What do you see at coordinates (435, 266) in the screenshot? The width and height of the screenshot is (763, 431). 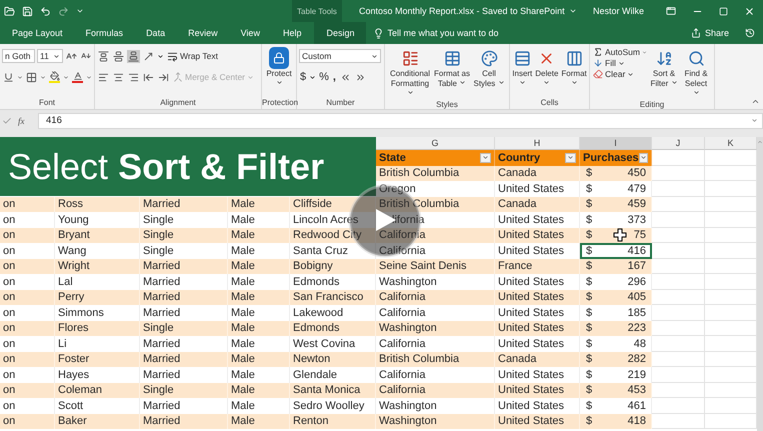 I see `table-cell: Seine Saint Denis` at bounding box center [435, 266].